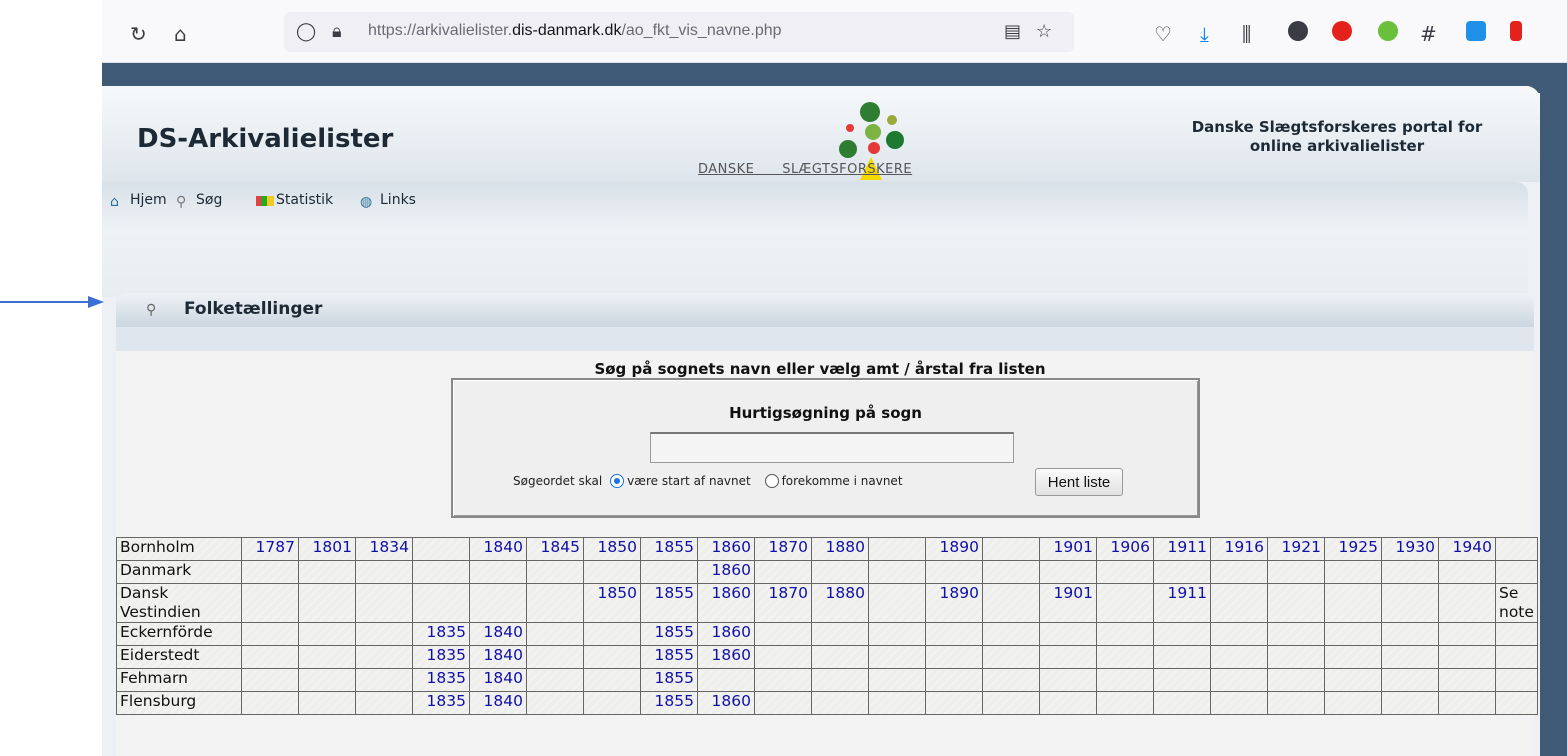 This screenshot has width=1567, height=756. Describe the element at coordinates (199, 201) in the screenshot. I see `nav-item-sog: ⚲ Søg` at that location.